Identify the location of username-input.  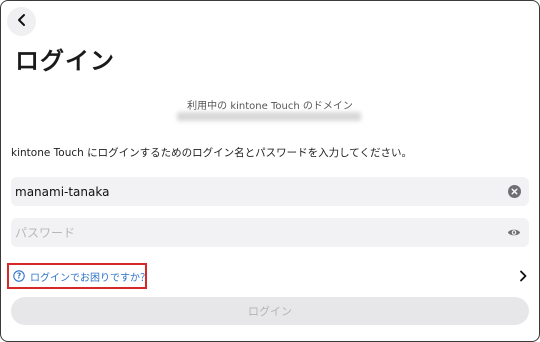
(272, 191).